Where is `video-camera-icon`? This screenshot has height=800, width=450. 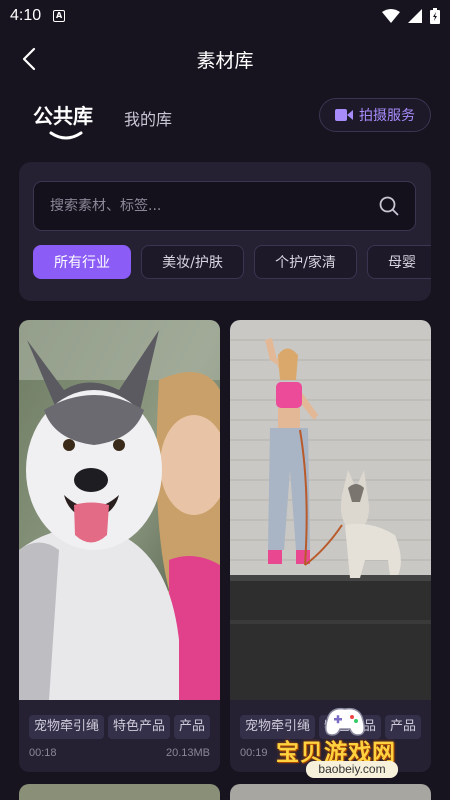
video-camera-icon is located at coordinates (344, 115).